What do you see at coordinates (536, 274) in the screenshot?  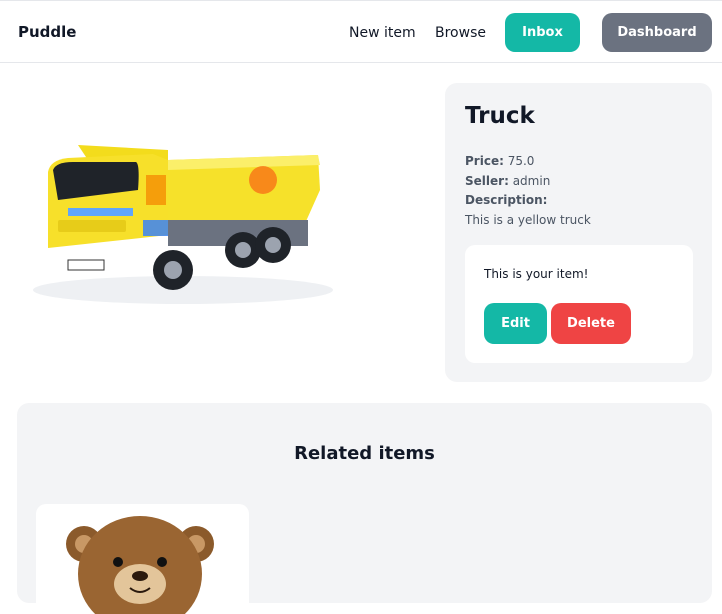 I see `owner-notice: This is your item!` at bounding box center [536, 274].